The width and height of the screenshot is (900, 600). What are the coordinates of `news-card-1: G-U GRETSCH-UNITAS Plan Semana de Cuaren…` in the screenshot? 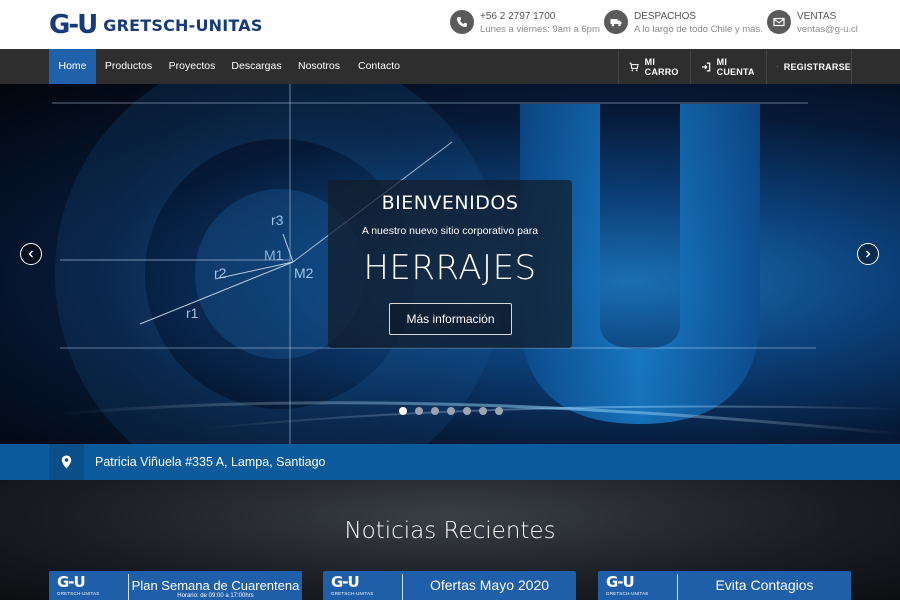 It's located at (175, 585).